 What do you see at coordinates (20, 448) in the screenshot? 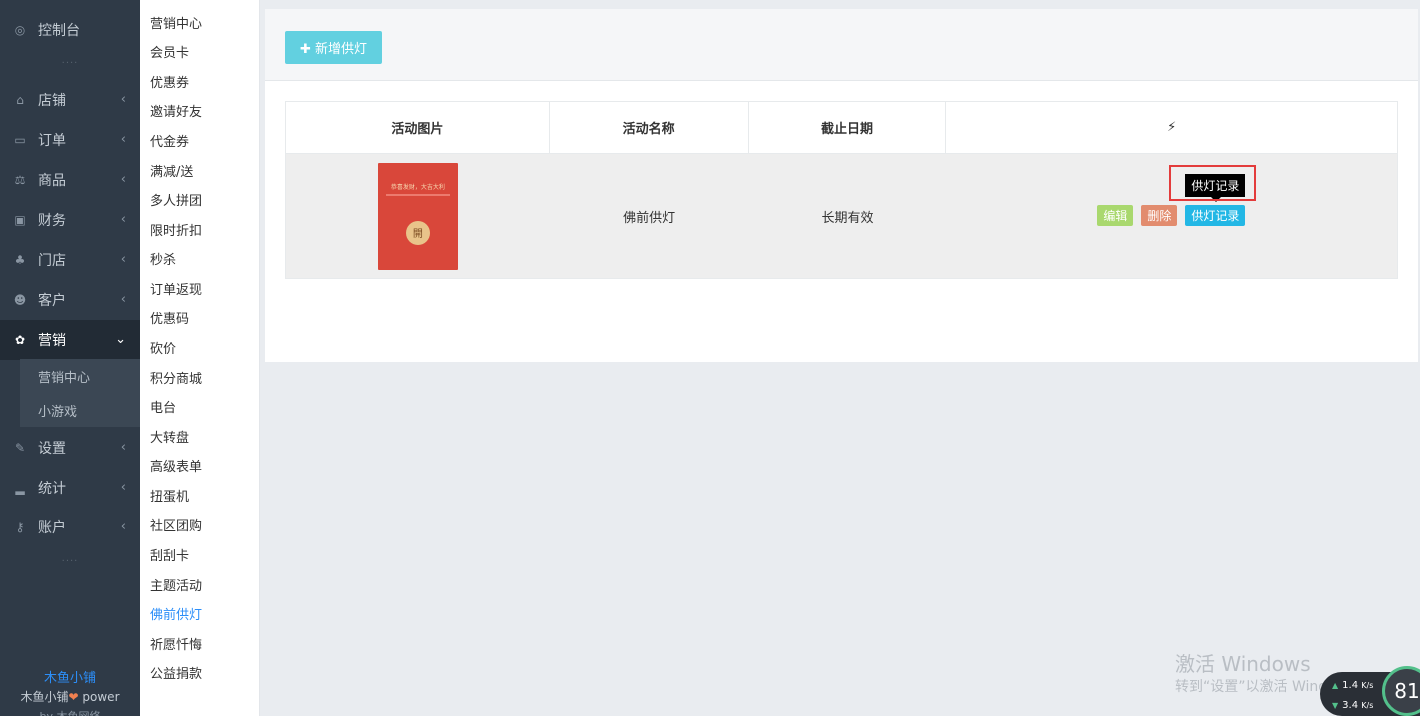
I see `wrench-icon: ✎` at bounding box center [20, 448].